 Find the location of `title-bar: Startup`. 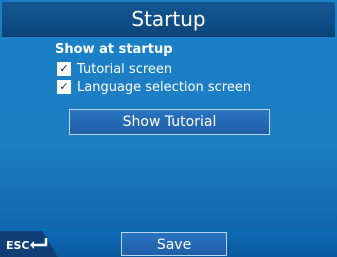

title-bar: Startup is located at coordinates (168, 19).